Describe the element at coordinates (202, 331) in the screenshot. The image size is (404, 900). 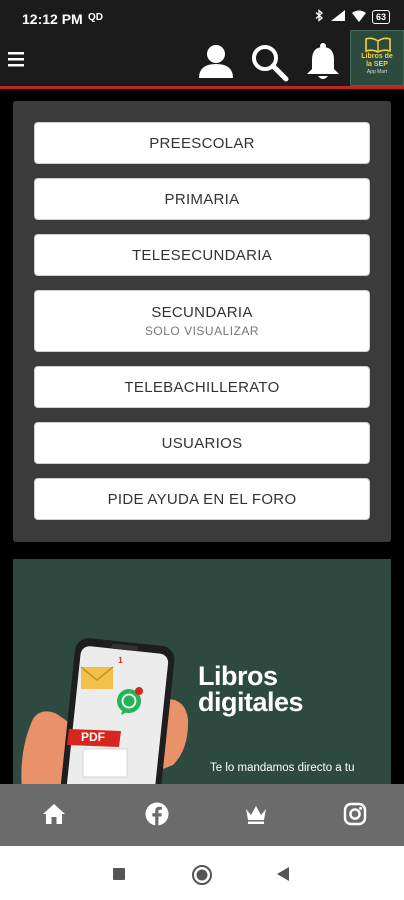
I see `button-sublabel: SOLO VISUALIZAR` at that location.